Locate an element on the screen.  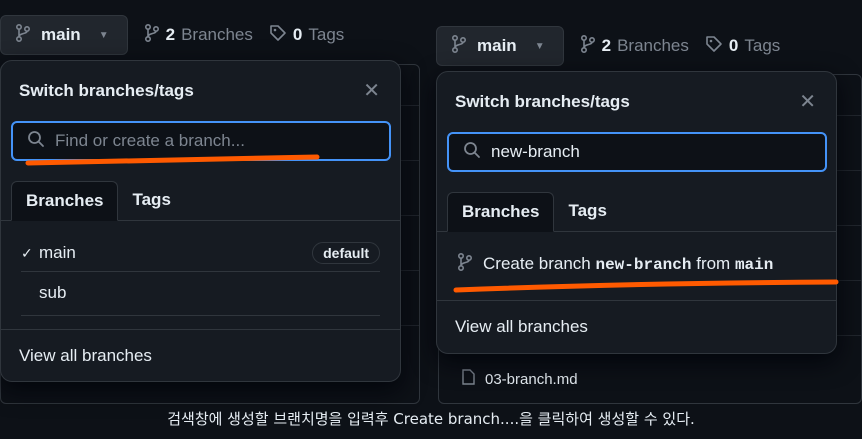
default-badge: default is located at coordinates (346, 253).